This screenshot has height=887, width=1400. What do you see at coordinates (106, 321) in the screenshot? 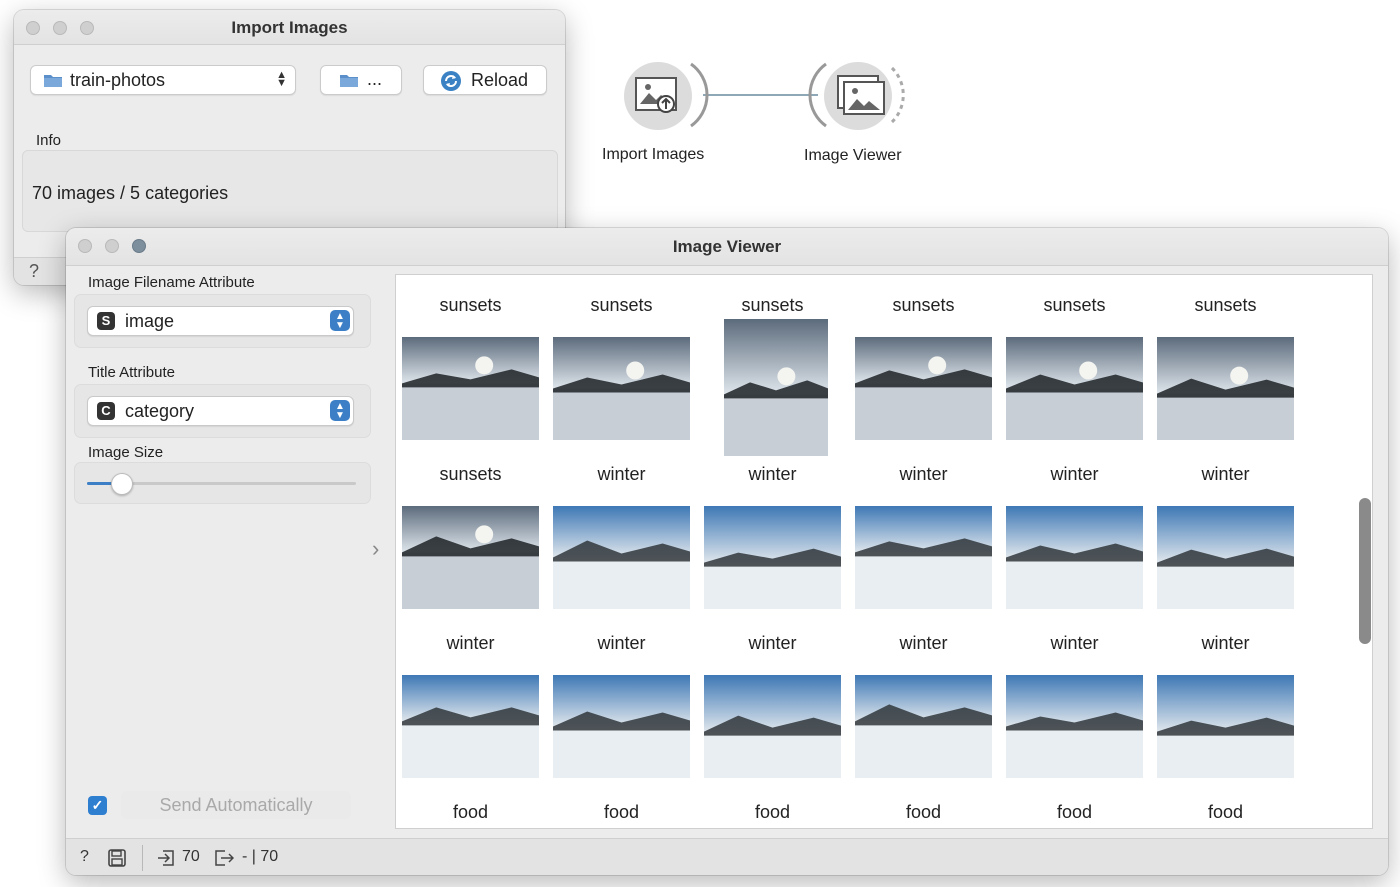
I see `string-type-icon: S` at bounding box center [106, 321].